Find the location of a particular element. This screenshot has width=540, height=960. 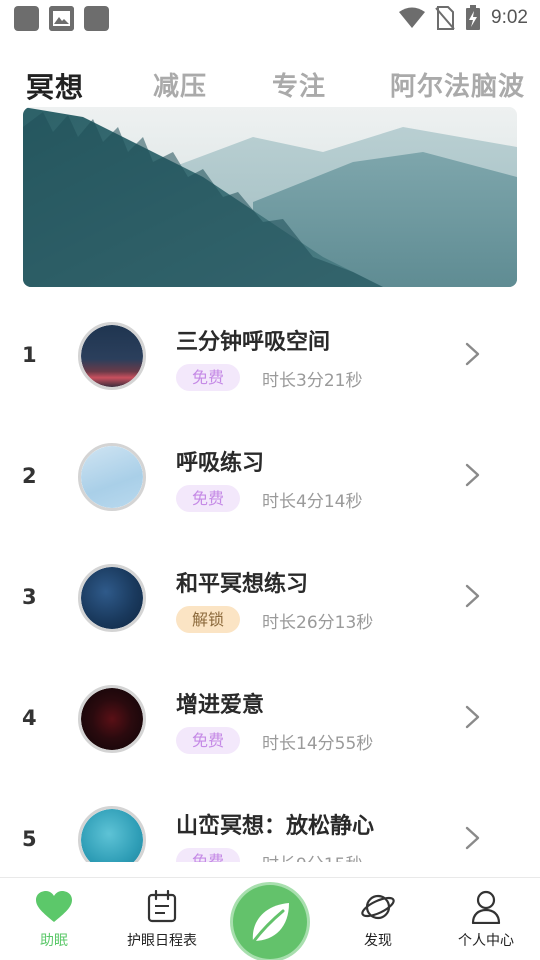

tab-alpha-waves: 阿尔法脑波 is located at coordinates (457, 84).